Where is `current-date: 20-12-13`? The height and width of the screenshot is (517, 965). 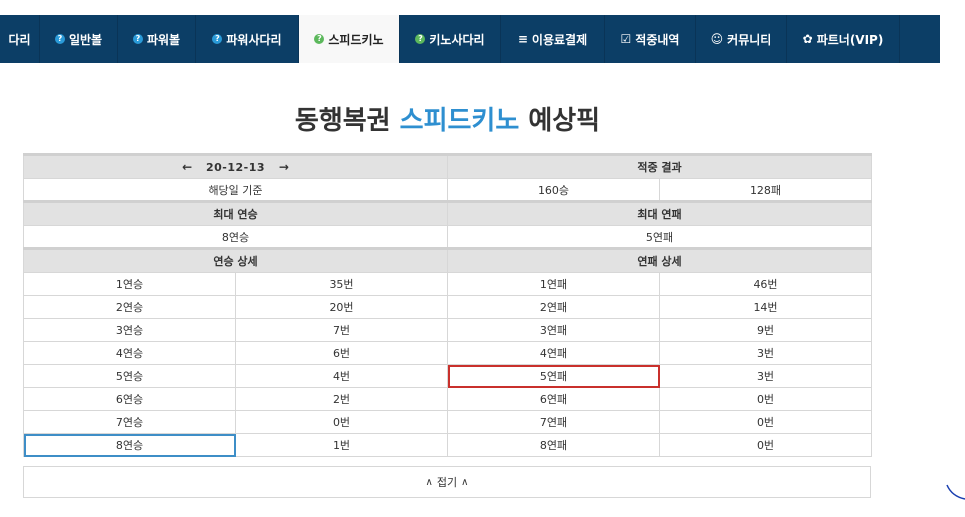
current-date: 20-12-13 is located at coordinates (235, 167).